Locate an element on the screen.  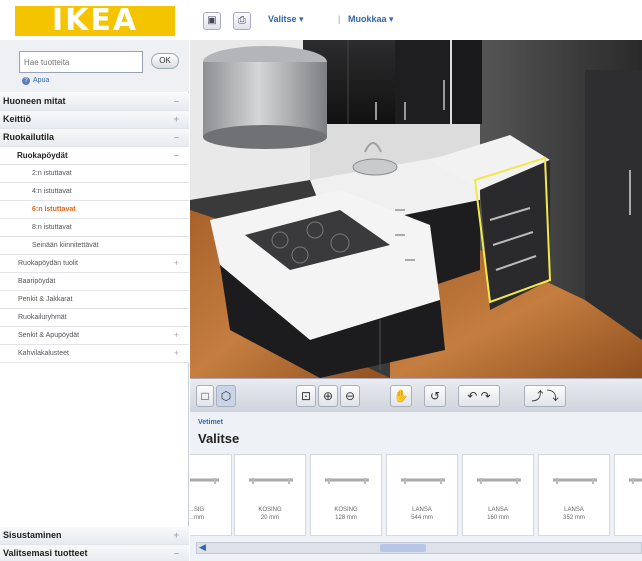
sidebar-item-label: Ruokapöydän tuolit is located at coordinates (48, 263).